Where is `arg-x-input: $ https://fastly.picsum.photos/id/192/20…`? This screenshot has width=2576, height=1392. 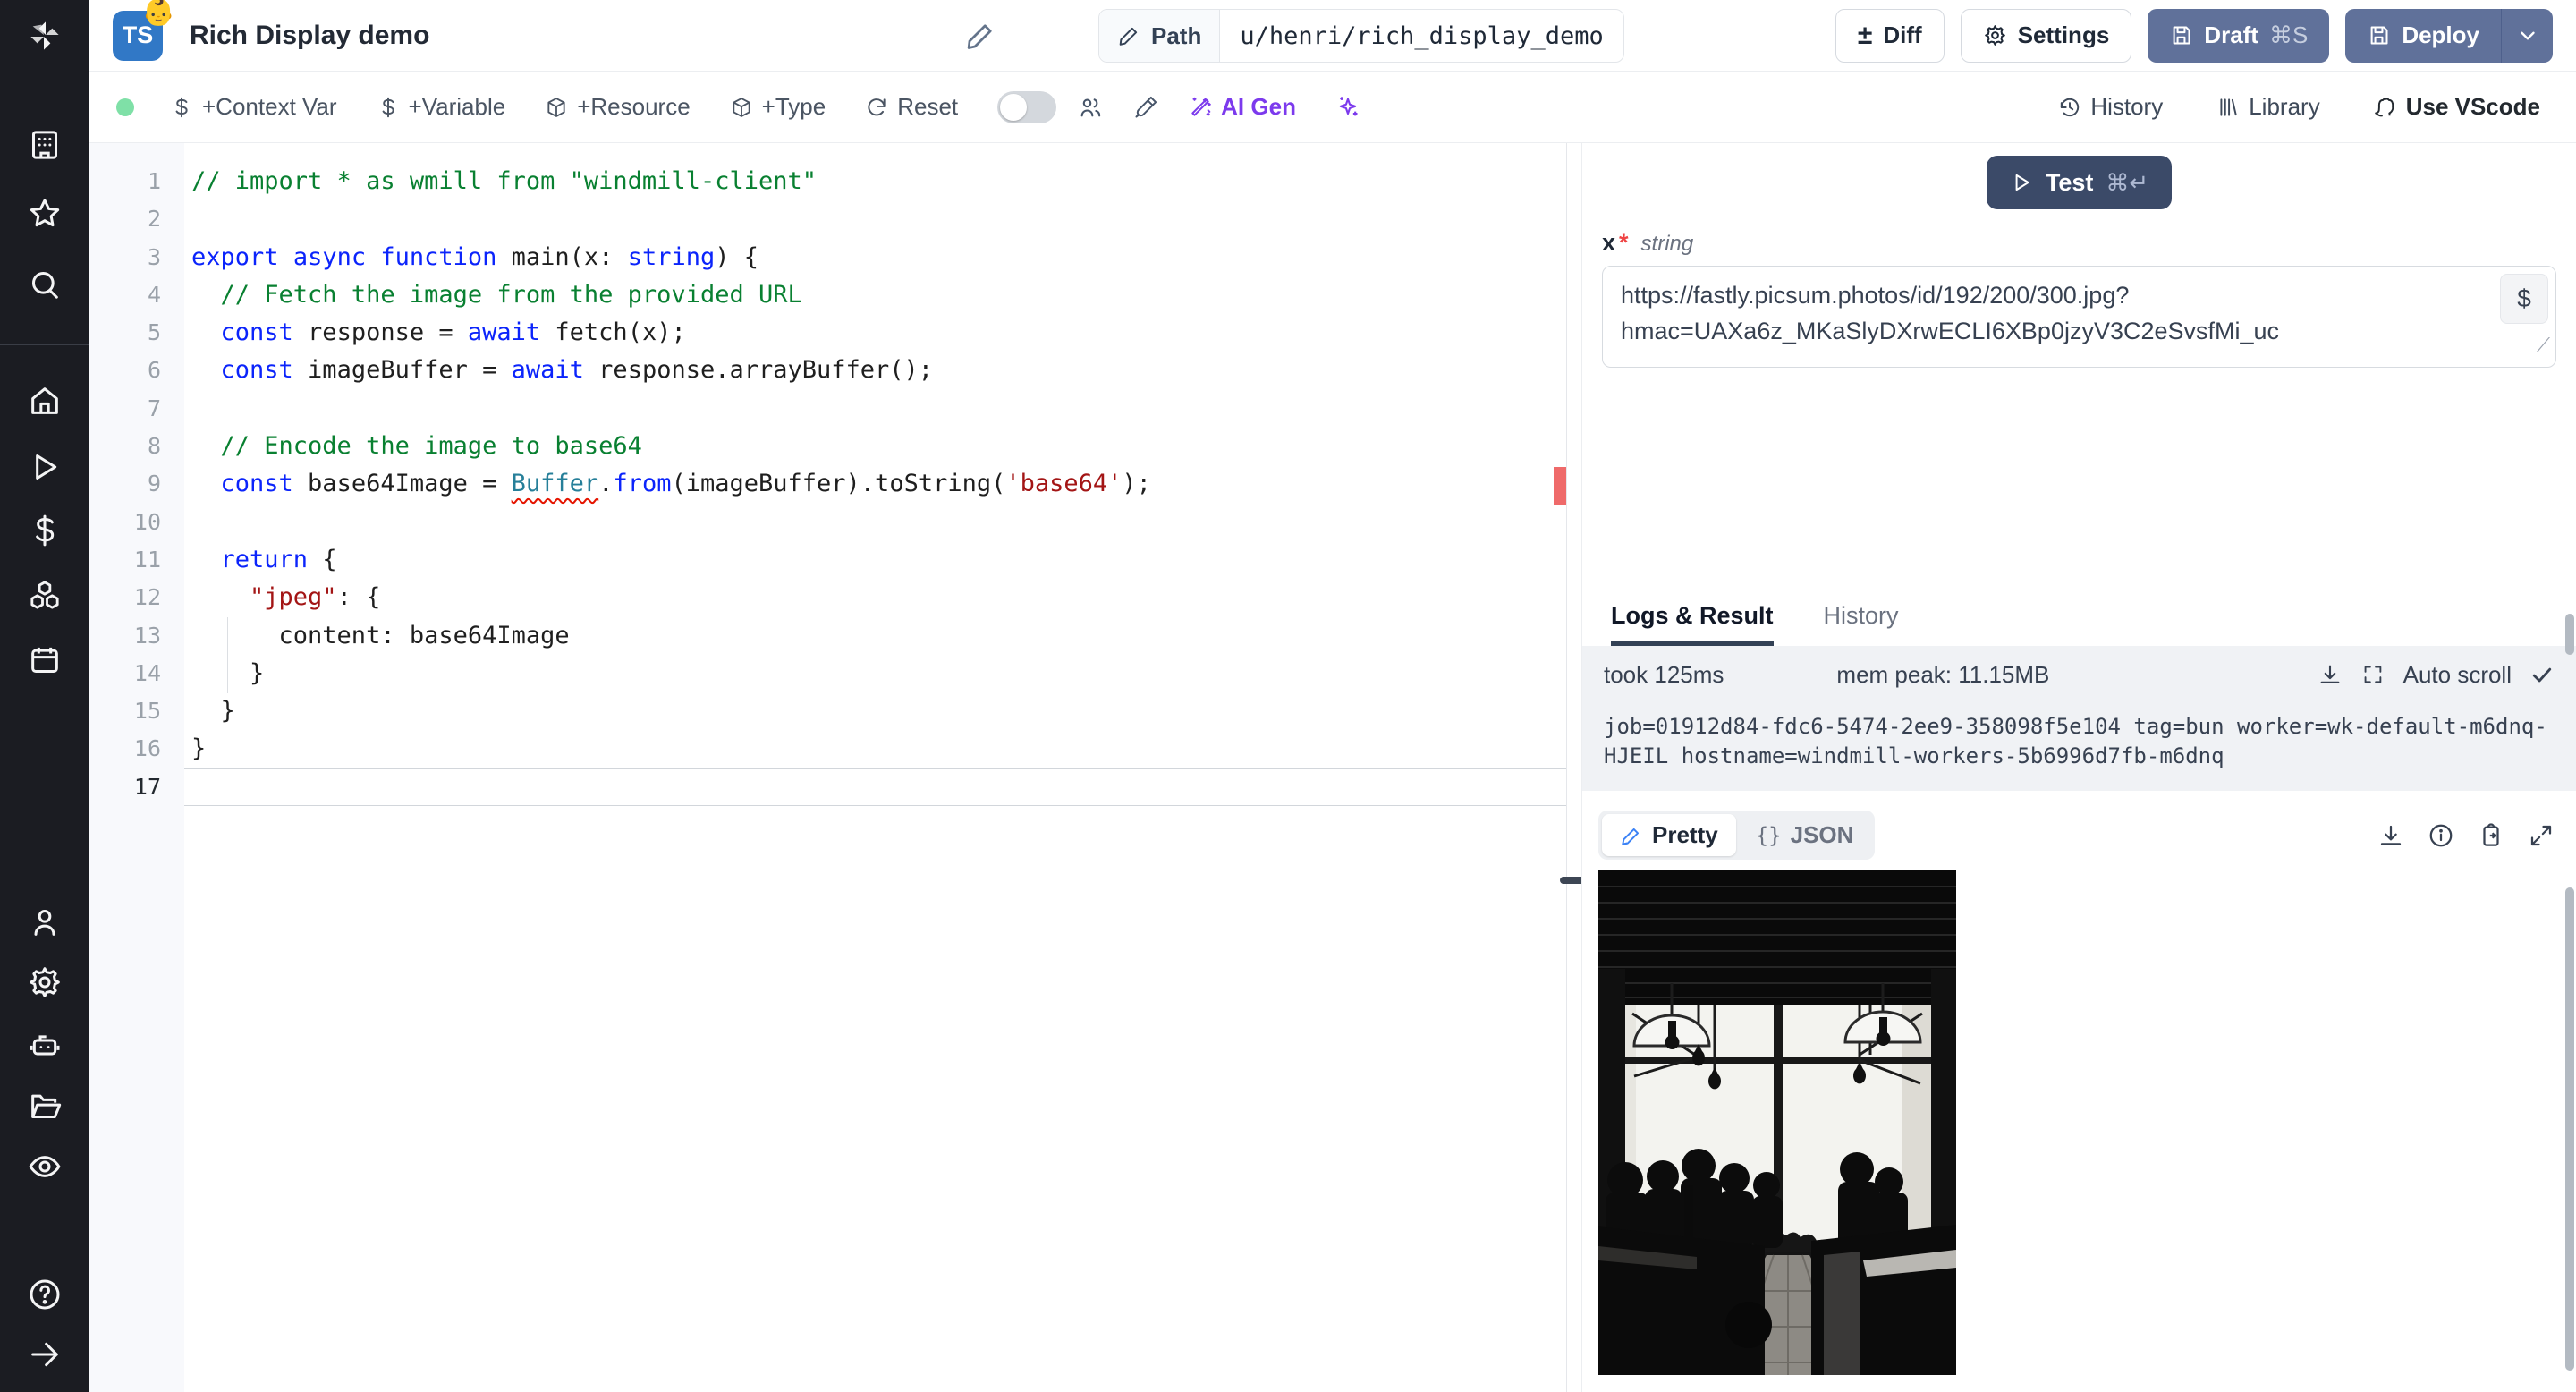
arg-x-input: $ https://fastly.picsum.photos/id/192/20… is located at coordinates (2079, 317).